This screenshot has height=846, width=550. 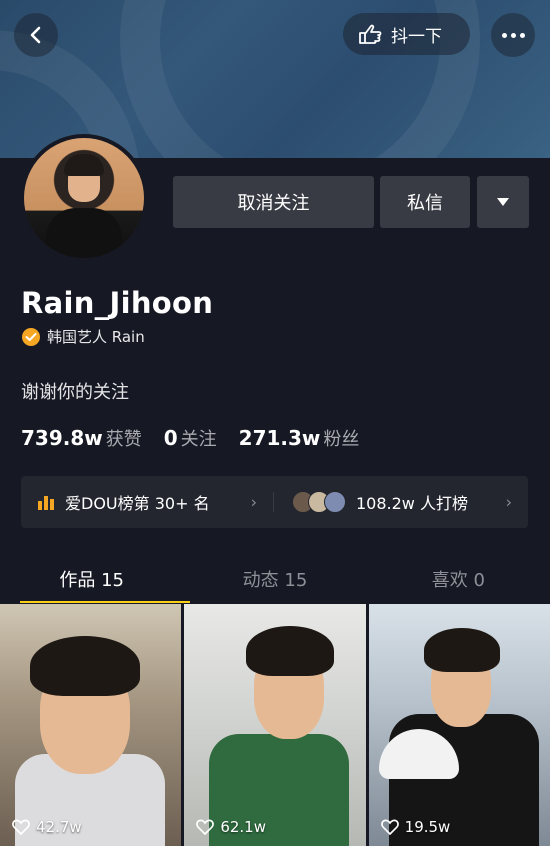 What do you see at coordinates (459, 725) in the screenshot?
I see `video-thumbnail: 19.5w` at bounding box center [459, 725].